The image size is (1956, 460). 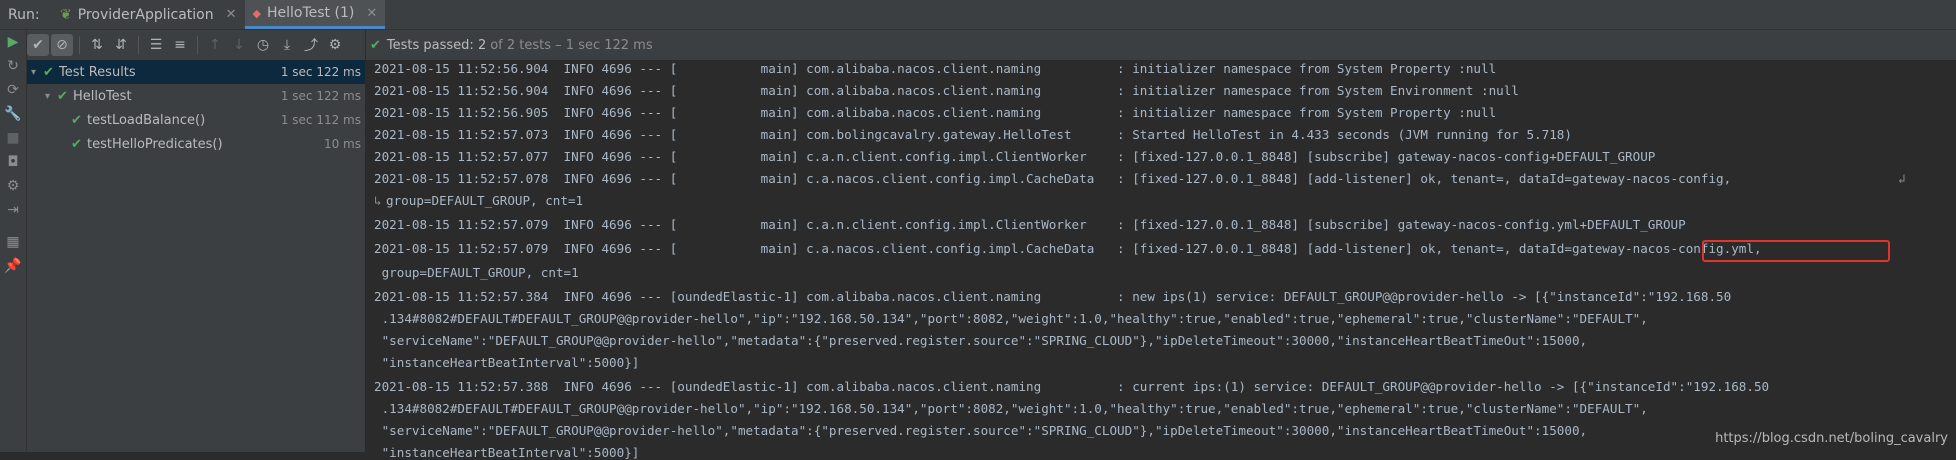 What do you see at coordinates (256, 13) in the screenshot?
I see `test-class-icon: ◆` at bounding box center [256, 13].